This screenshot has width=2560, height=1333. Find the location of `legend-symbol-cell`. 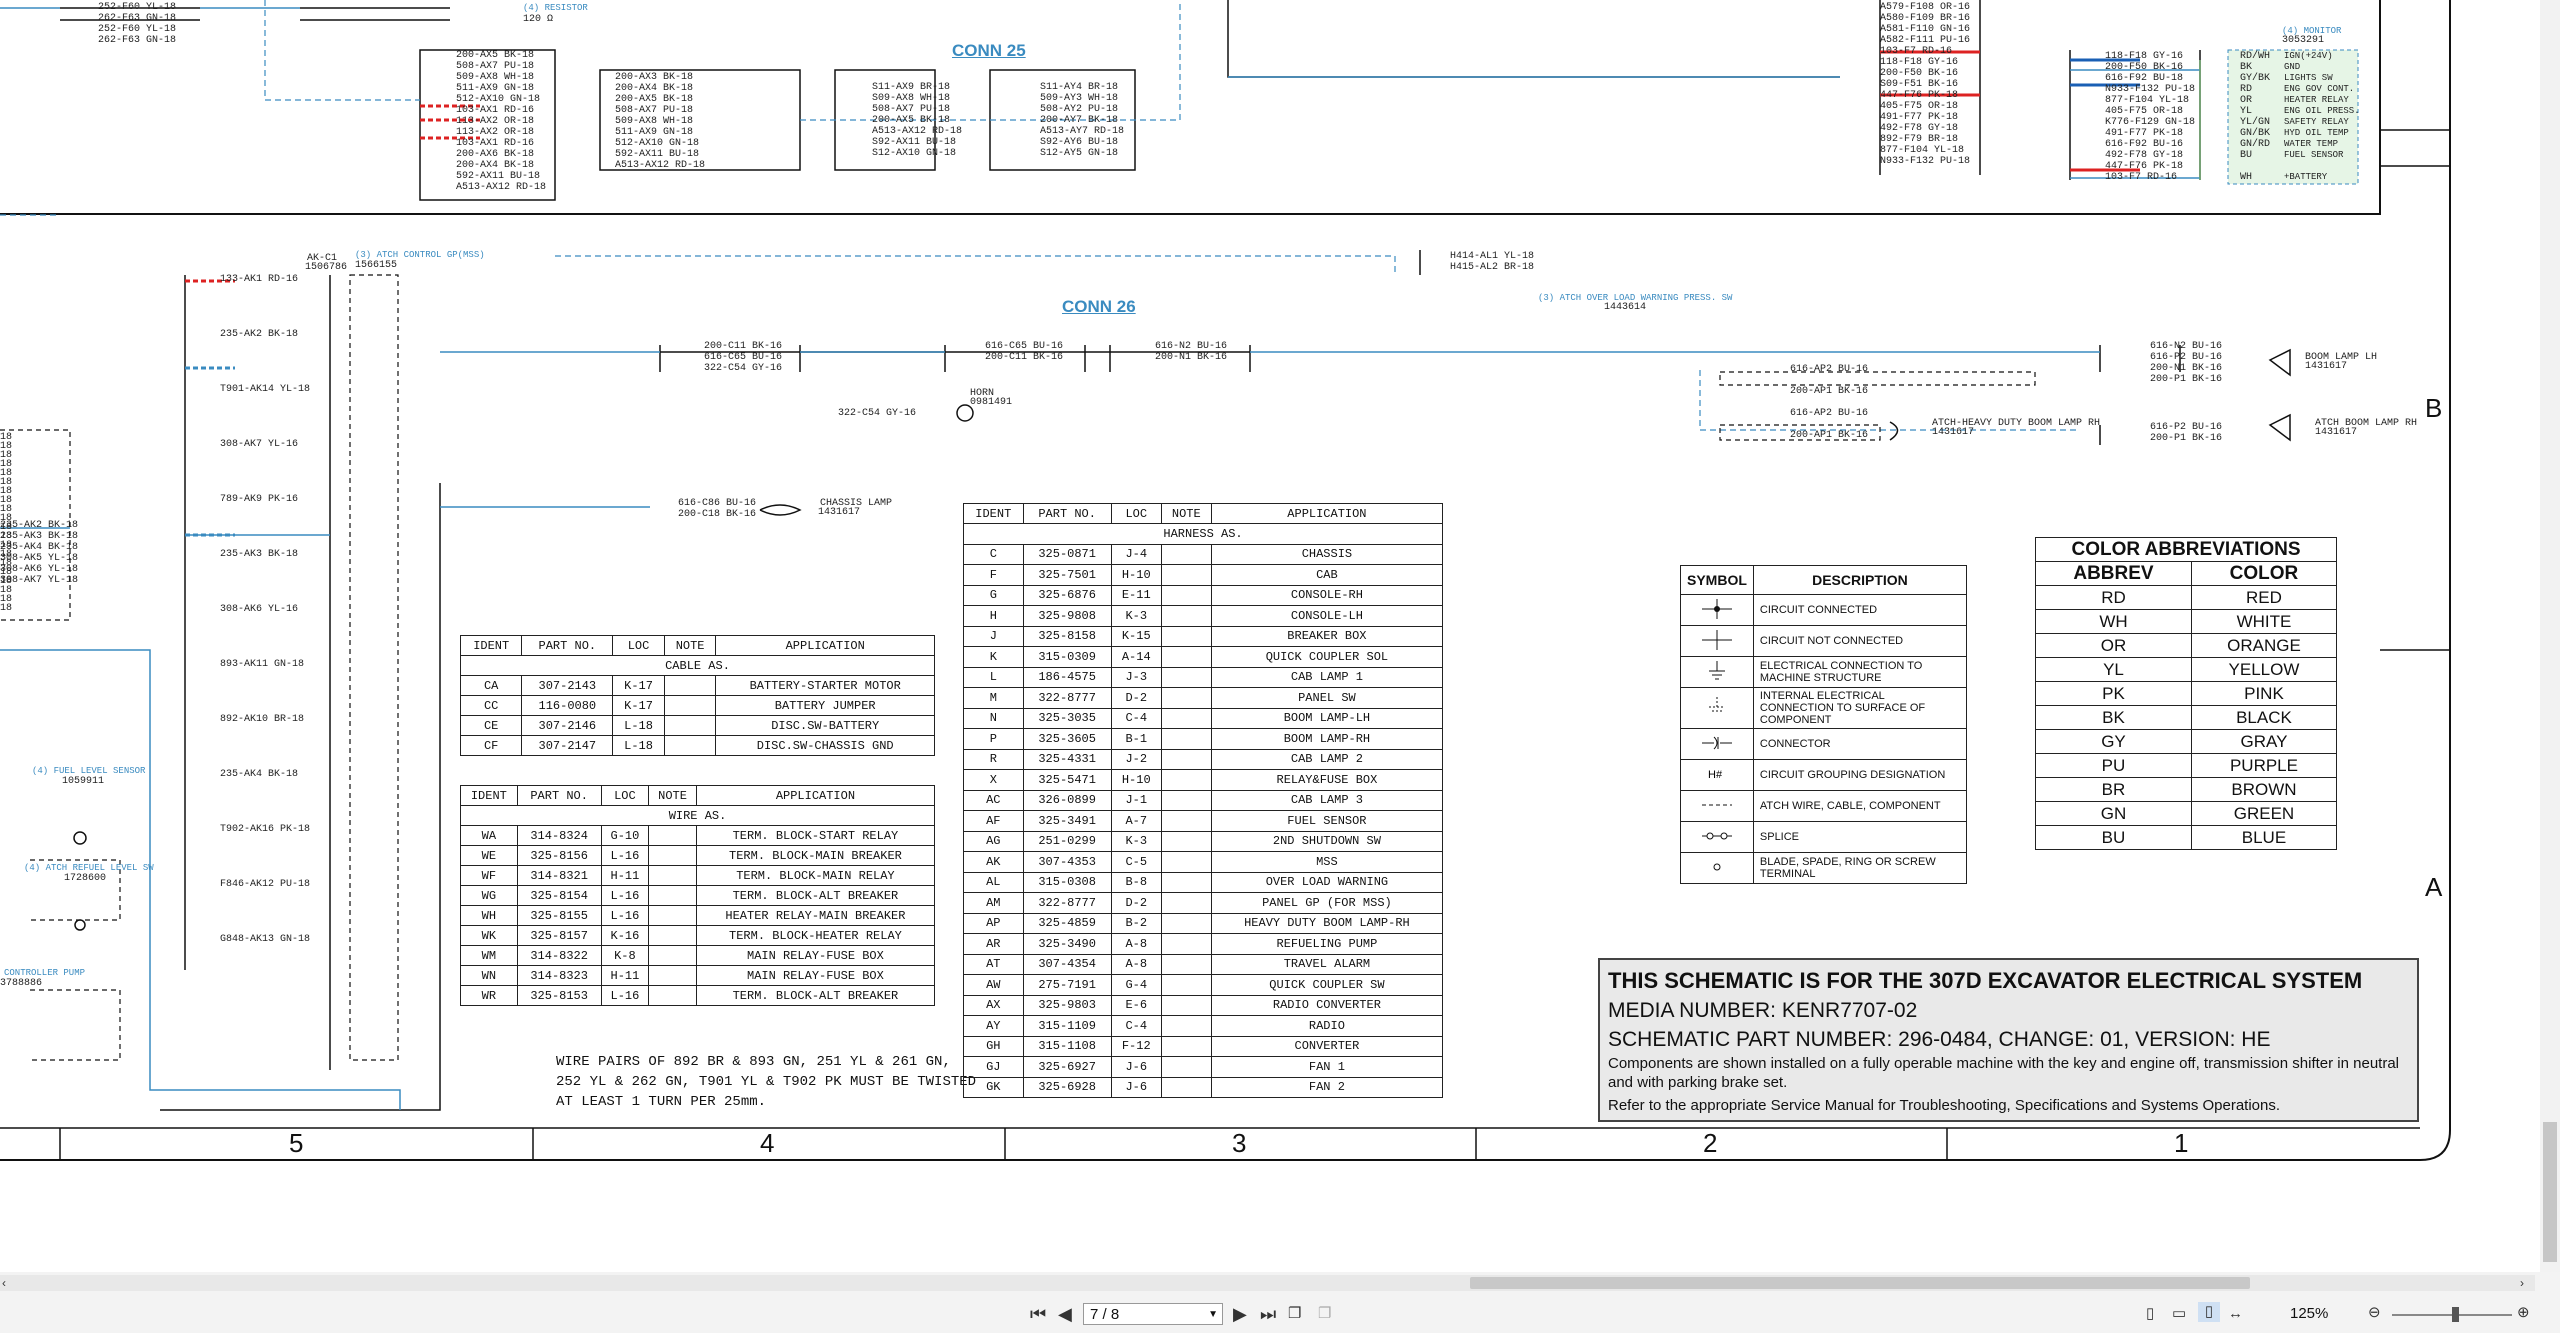

legend-symbol-cell is located at coordinates (1717, 672).